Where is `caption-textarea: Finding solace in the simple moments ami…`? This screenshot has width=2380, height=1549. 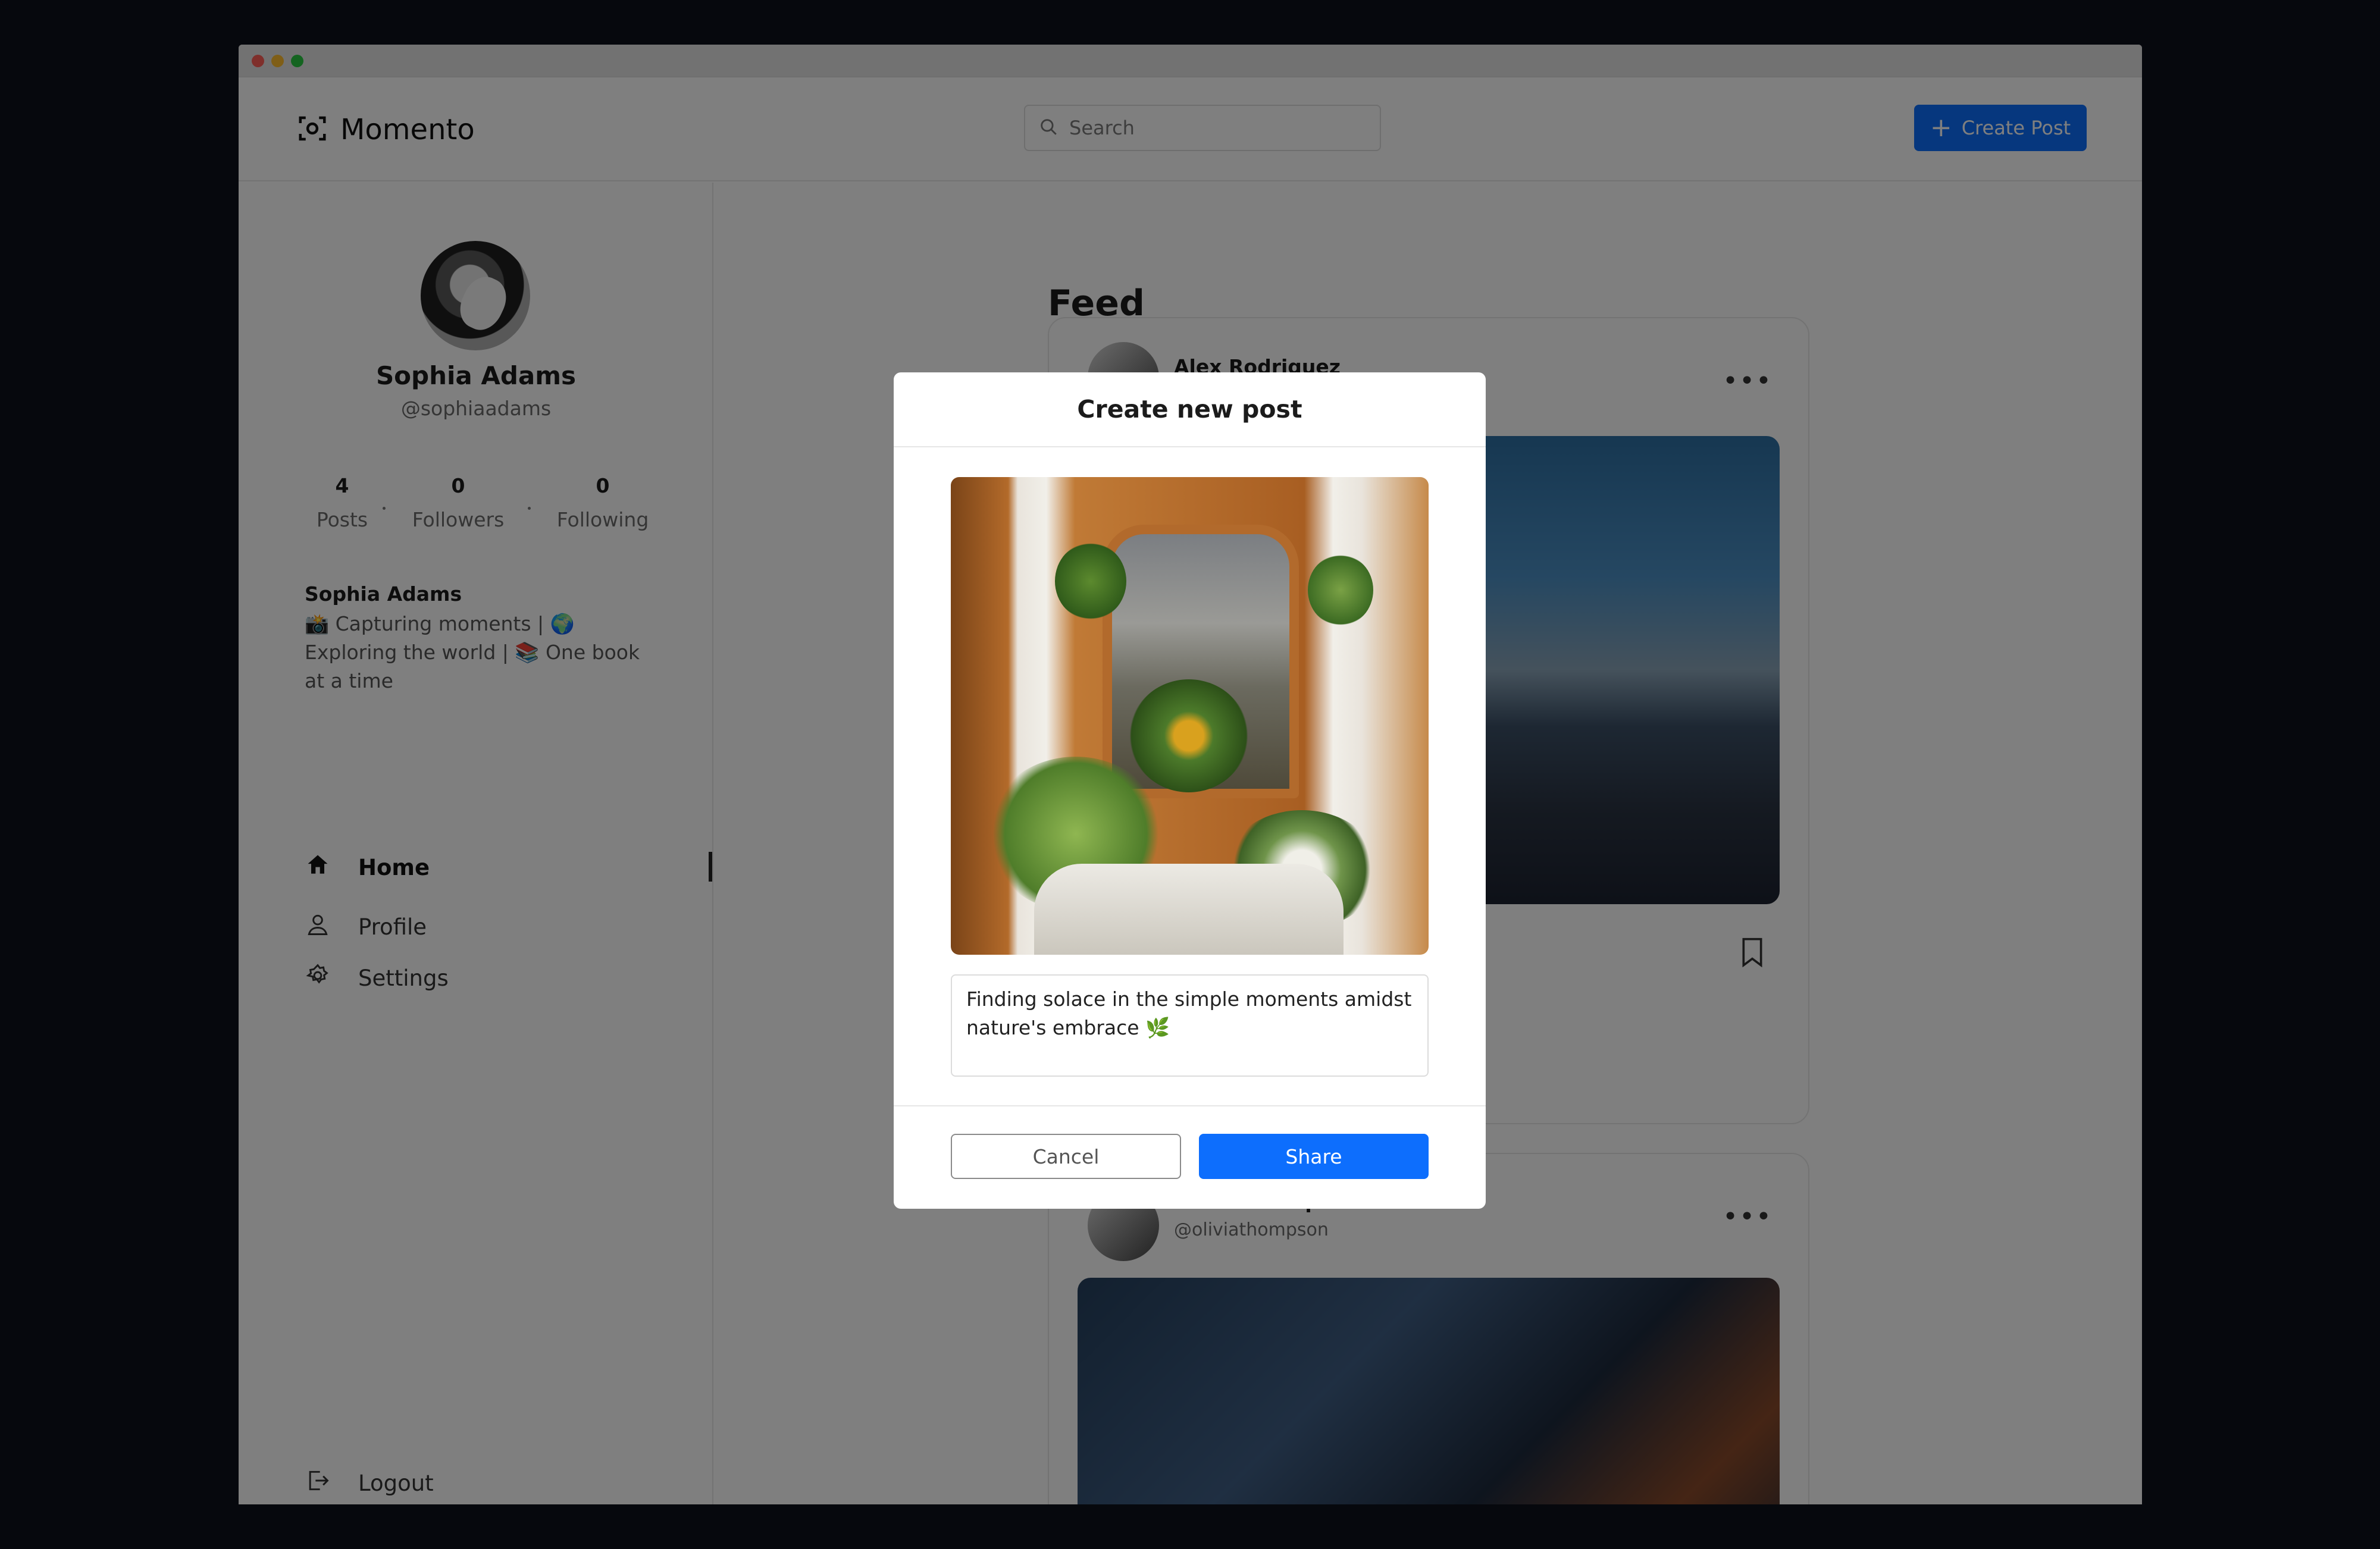 caption-textarea: Finding solace in the simple moments ami… is located at coordinates (1190, 1025).